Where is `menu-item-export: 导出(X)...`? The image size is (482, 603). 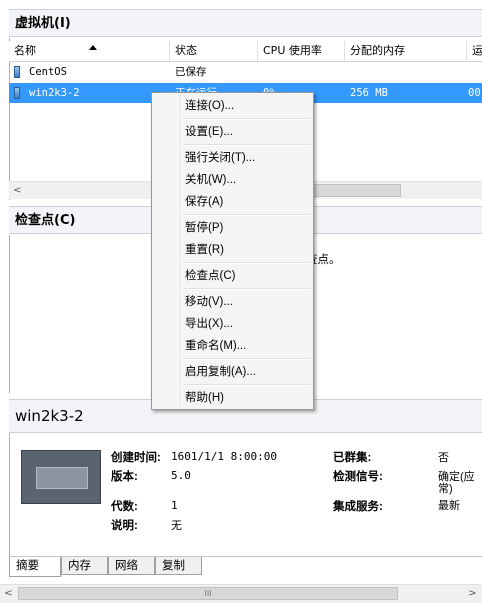
menu-item-export: 导出(X)... is located at coordinates (209, 324).